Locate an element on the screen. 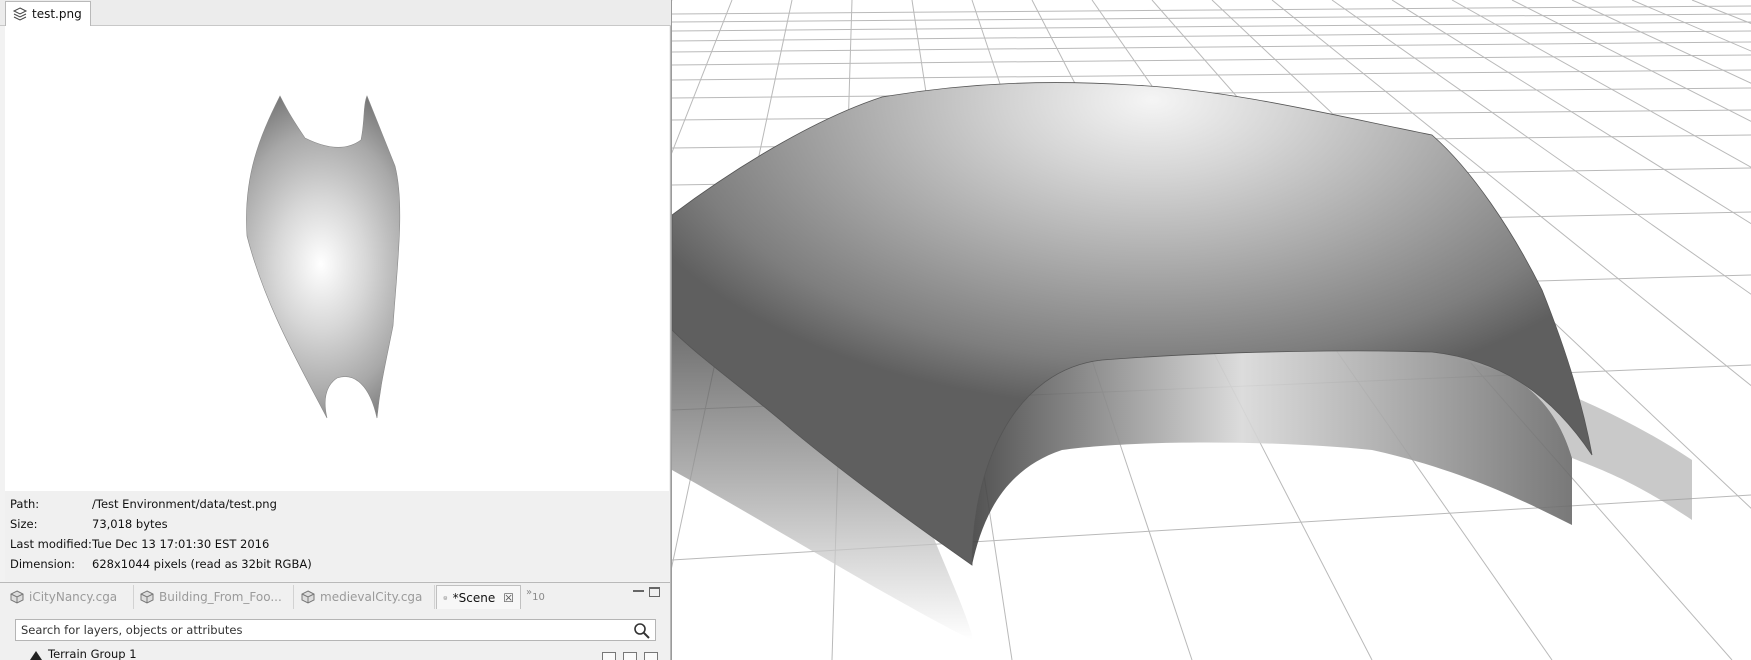 Image resolution: width=1751 pixels, height=660 pixels. terrain-inner-wall is located at coordinates (1272, 457).